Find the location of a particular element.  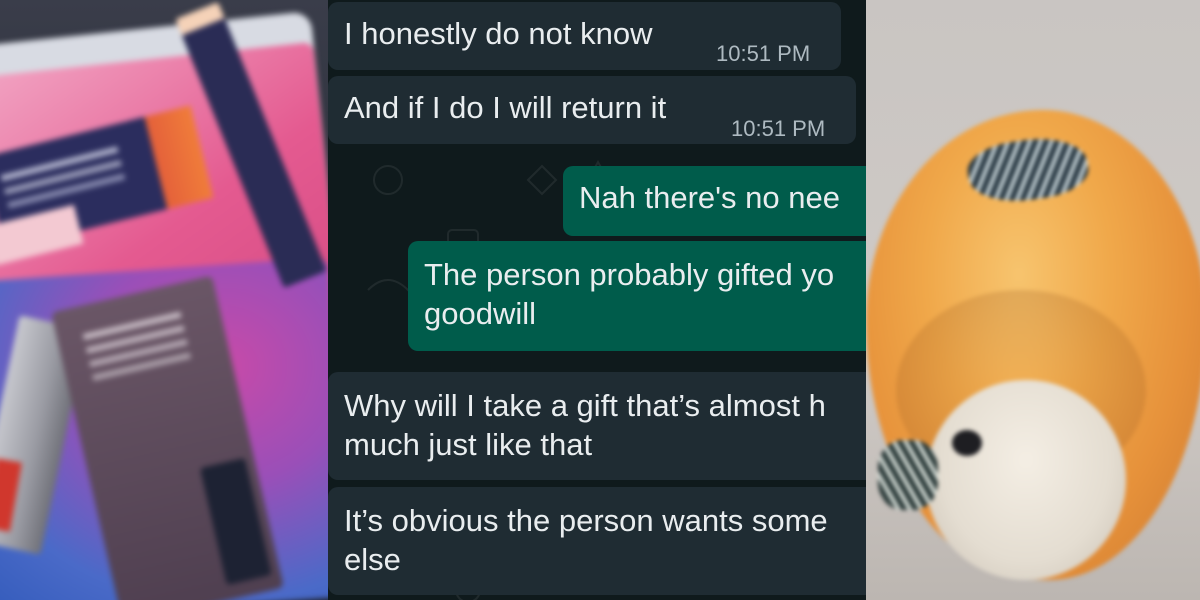

message-text-line: much just like that is located at coordinates (468, 444).